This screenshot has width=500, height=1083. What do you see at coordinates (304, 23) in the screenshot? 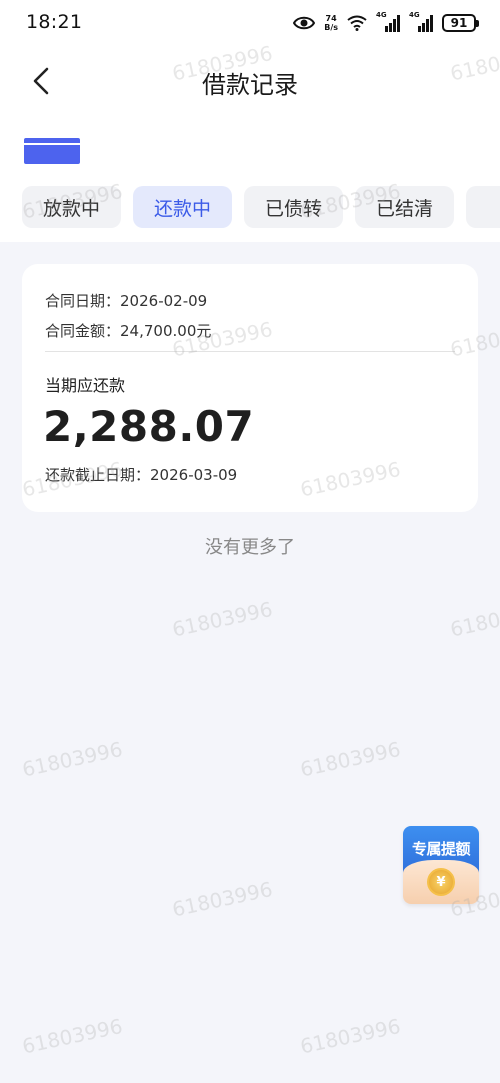
I see `eye-icon` at bounding box center [304, 23].